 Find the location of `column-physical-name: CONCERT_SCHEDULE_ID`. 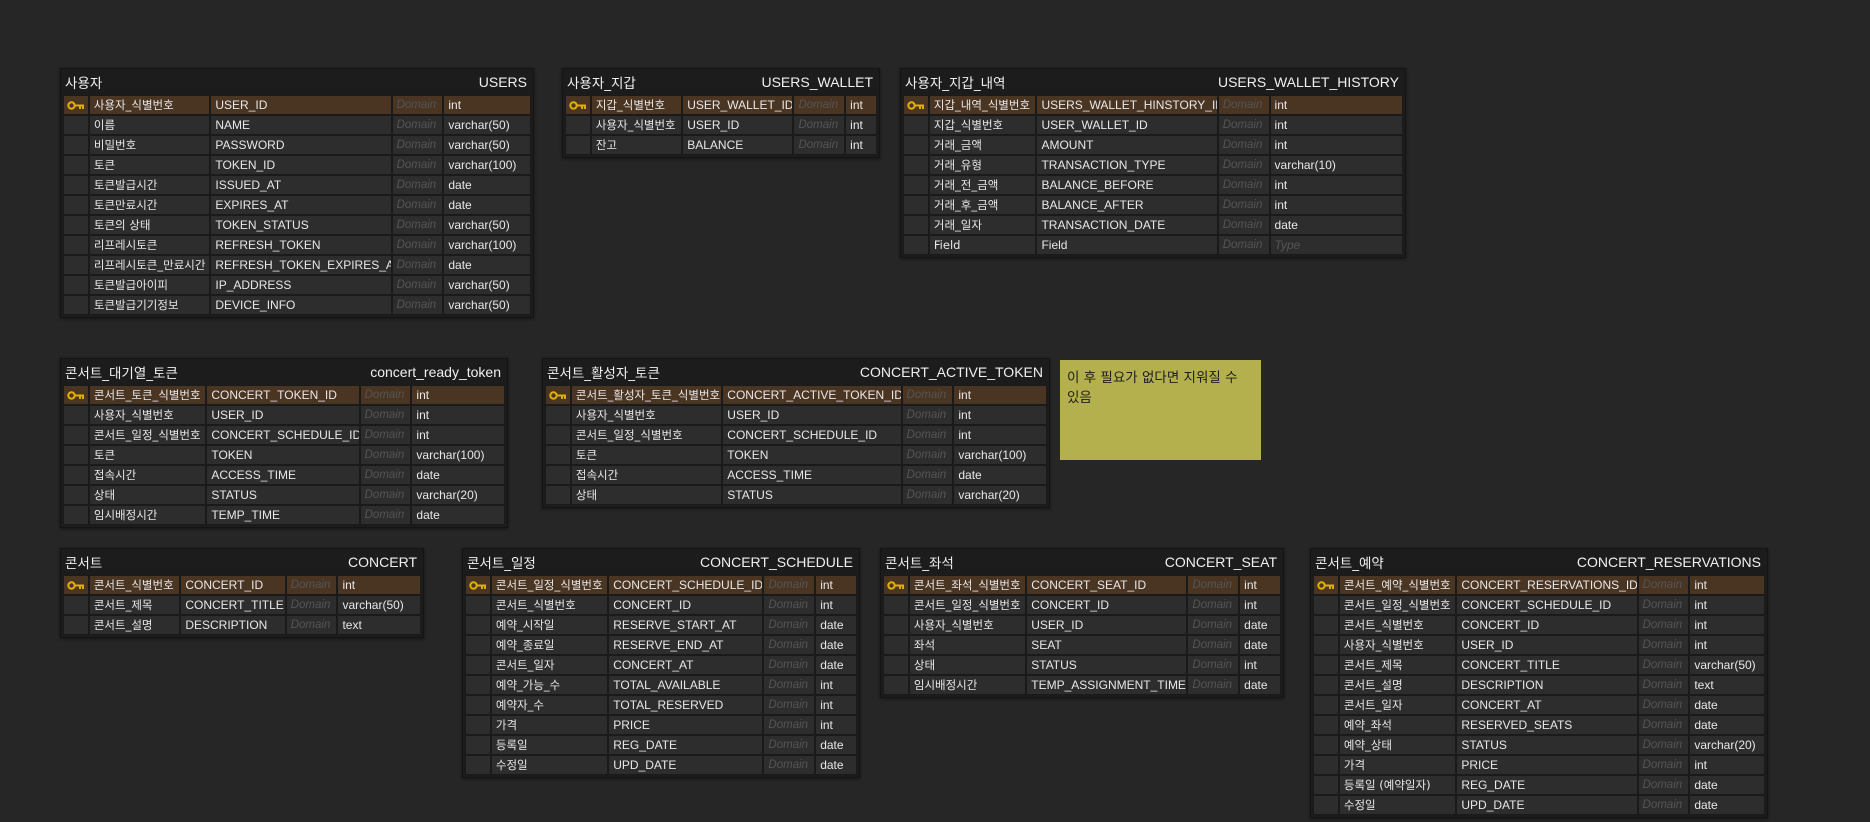

column-physical-name: CONCERT_SCHEDULE_ID is located at coordinates (1547, 605).